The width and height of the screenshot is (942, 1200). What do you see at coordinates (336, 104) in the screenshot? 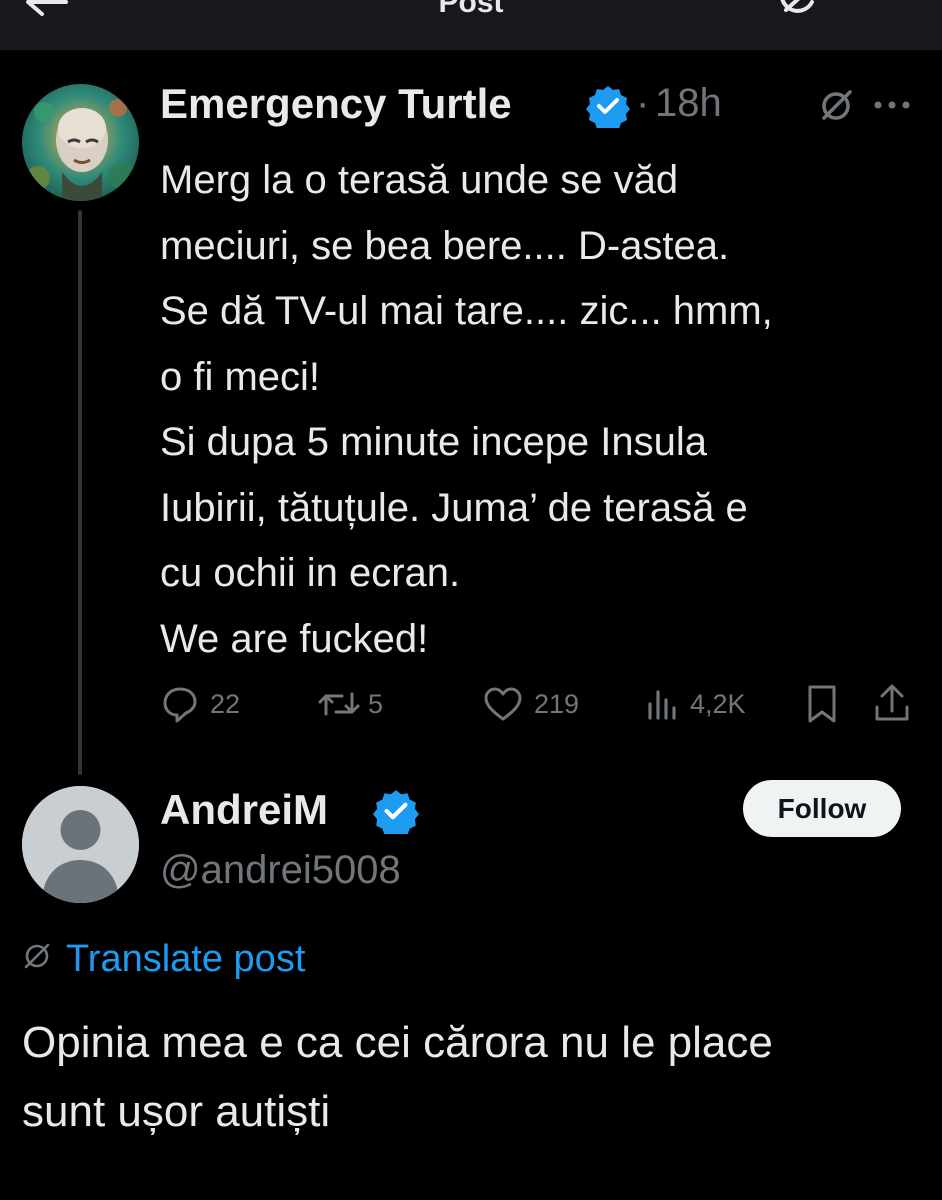
I see `author-name: Emergency Turtle` at bounding box center [336, 104].